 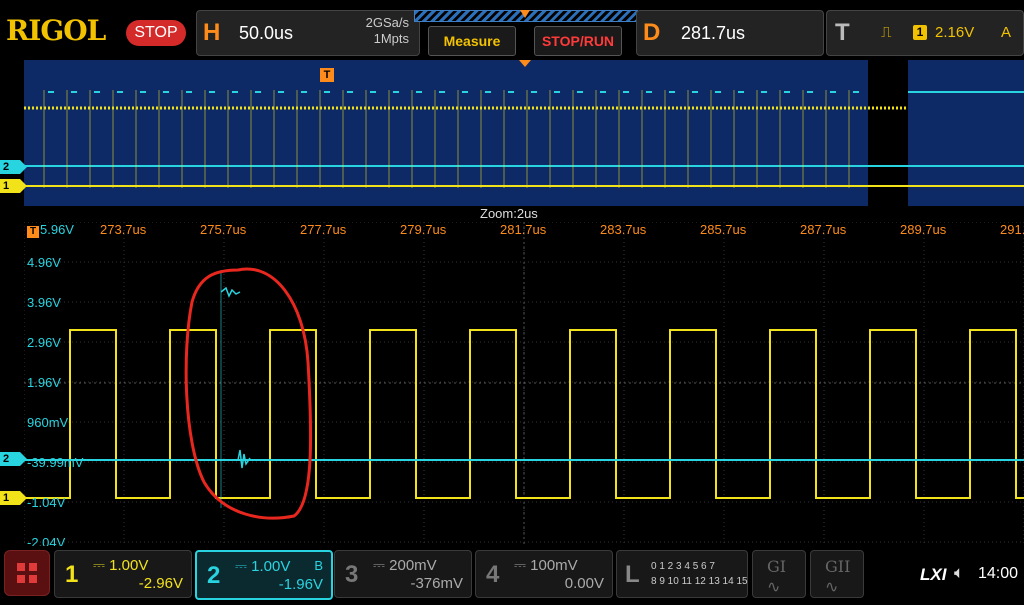 I want to click on center-controls: Measure STOP/RUN, so click(x=526, y=33).